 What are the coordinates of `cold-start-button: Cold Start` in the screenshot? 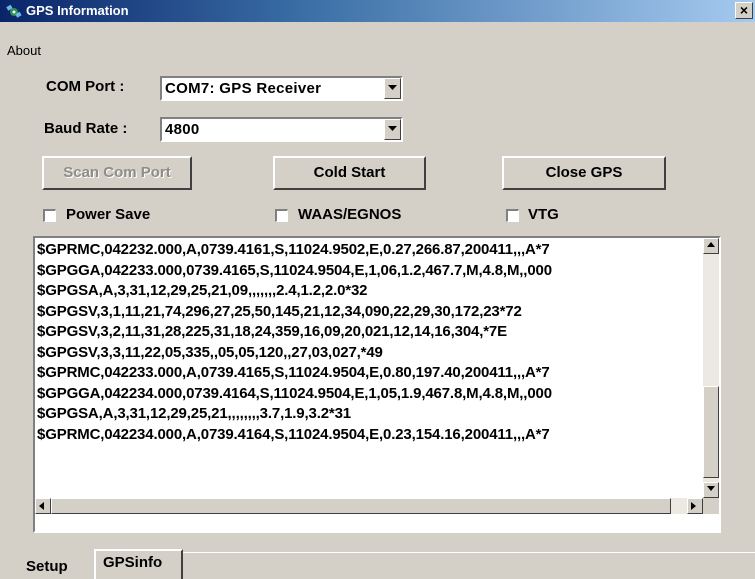 It's located at (349, 173).